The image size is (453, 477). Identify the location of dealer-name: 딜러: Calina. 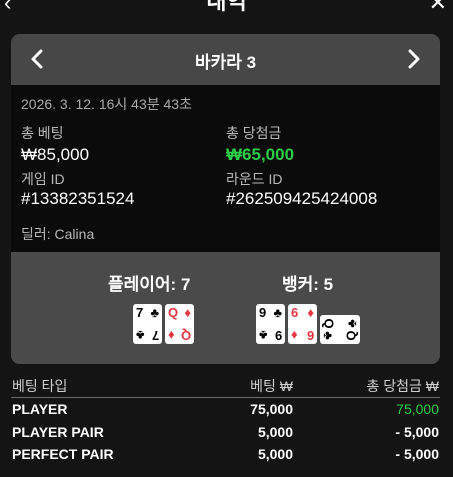
(58, 234).